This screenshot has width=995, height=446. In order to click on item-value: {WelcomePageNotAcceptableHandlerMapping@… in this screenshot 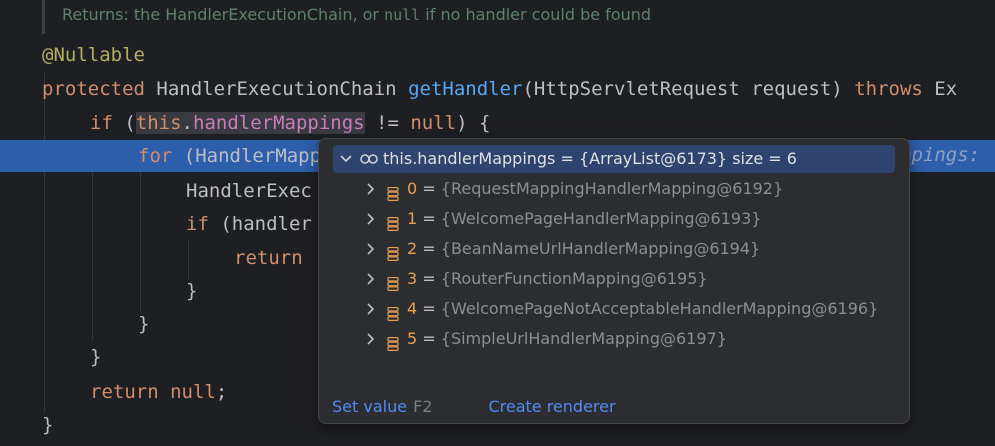, I will do `click(659, 308)`.